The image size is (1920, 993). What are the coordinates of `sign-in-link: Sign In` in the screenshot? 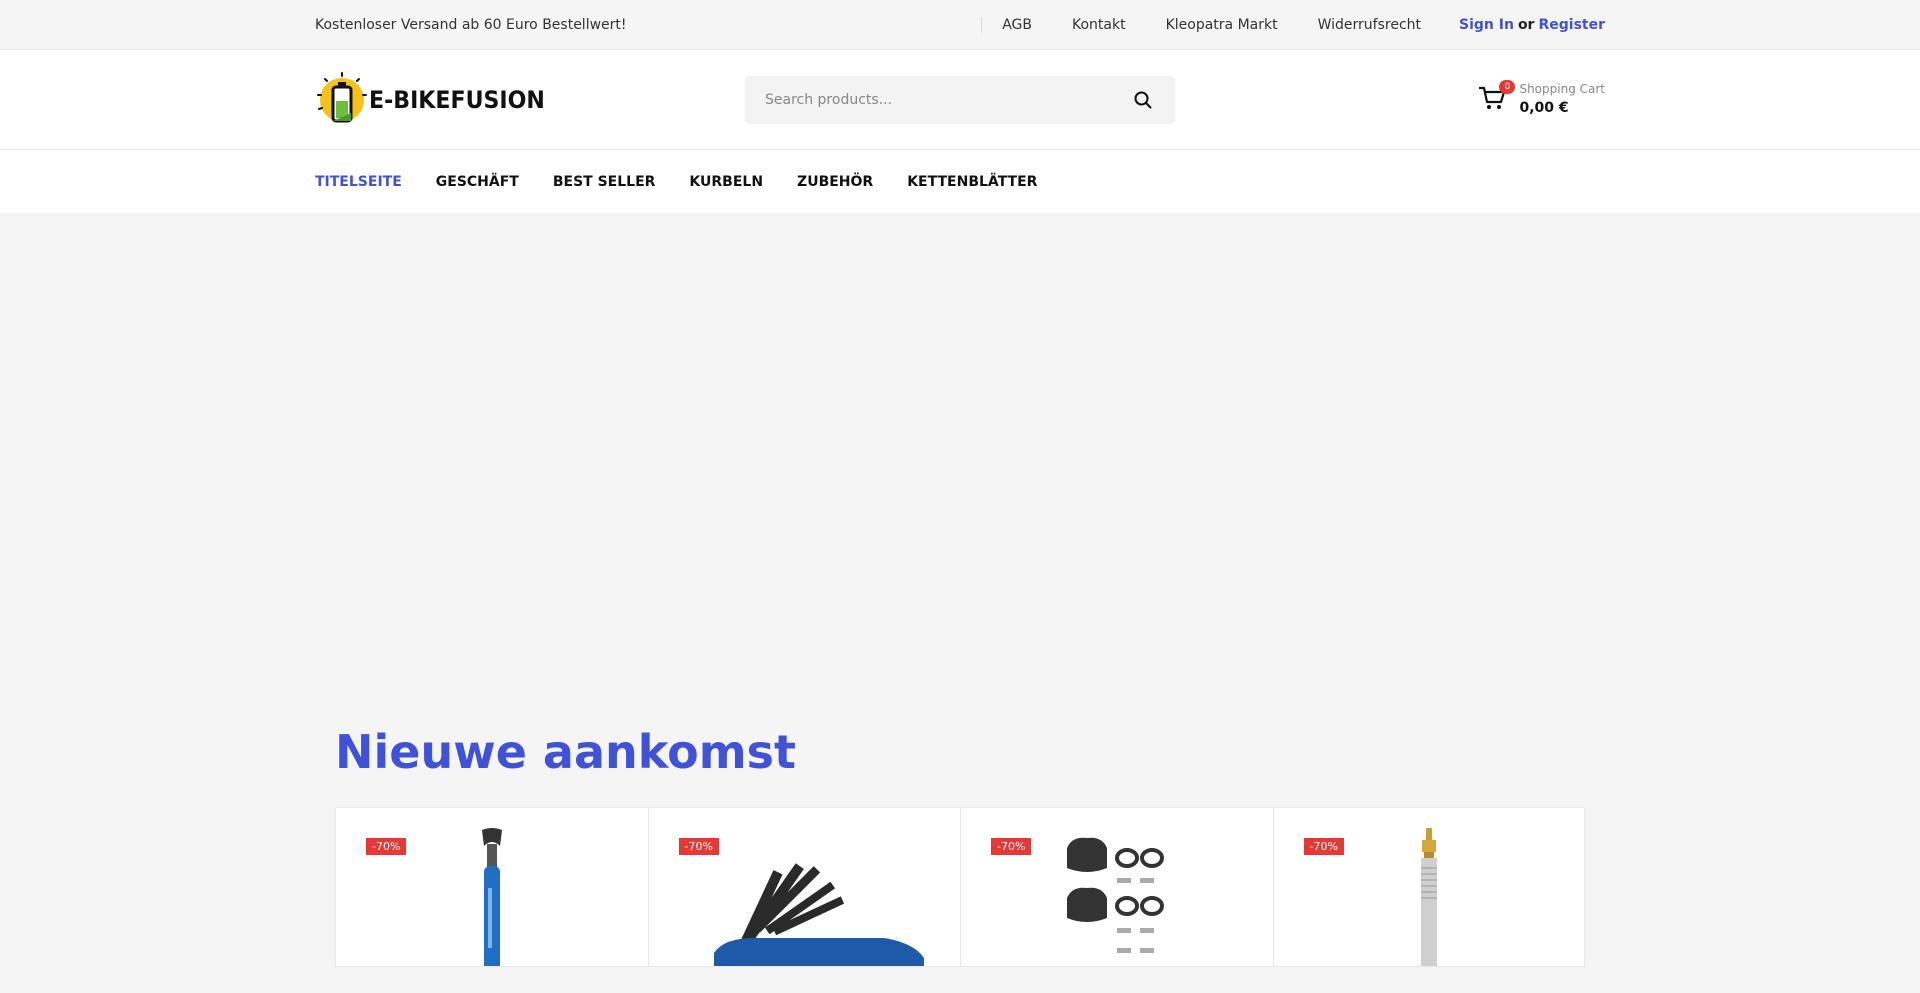 It's located at (1486, 25).